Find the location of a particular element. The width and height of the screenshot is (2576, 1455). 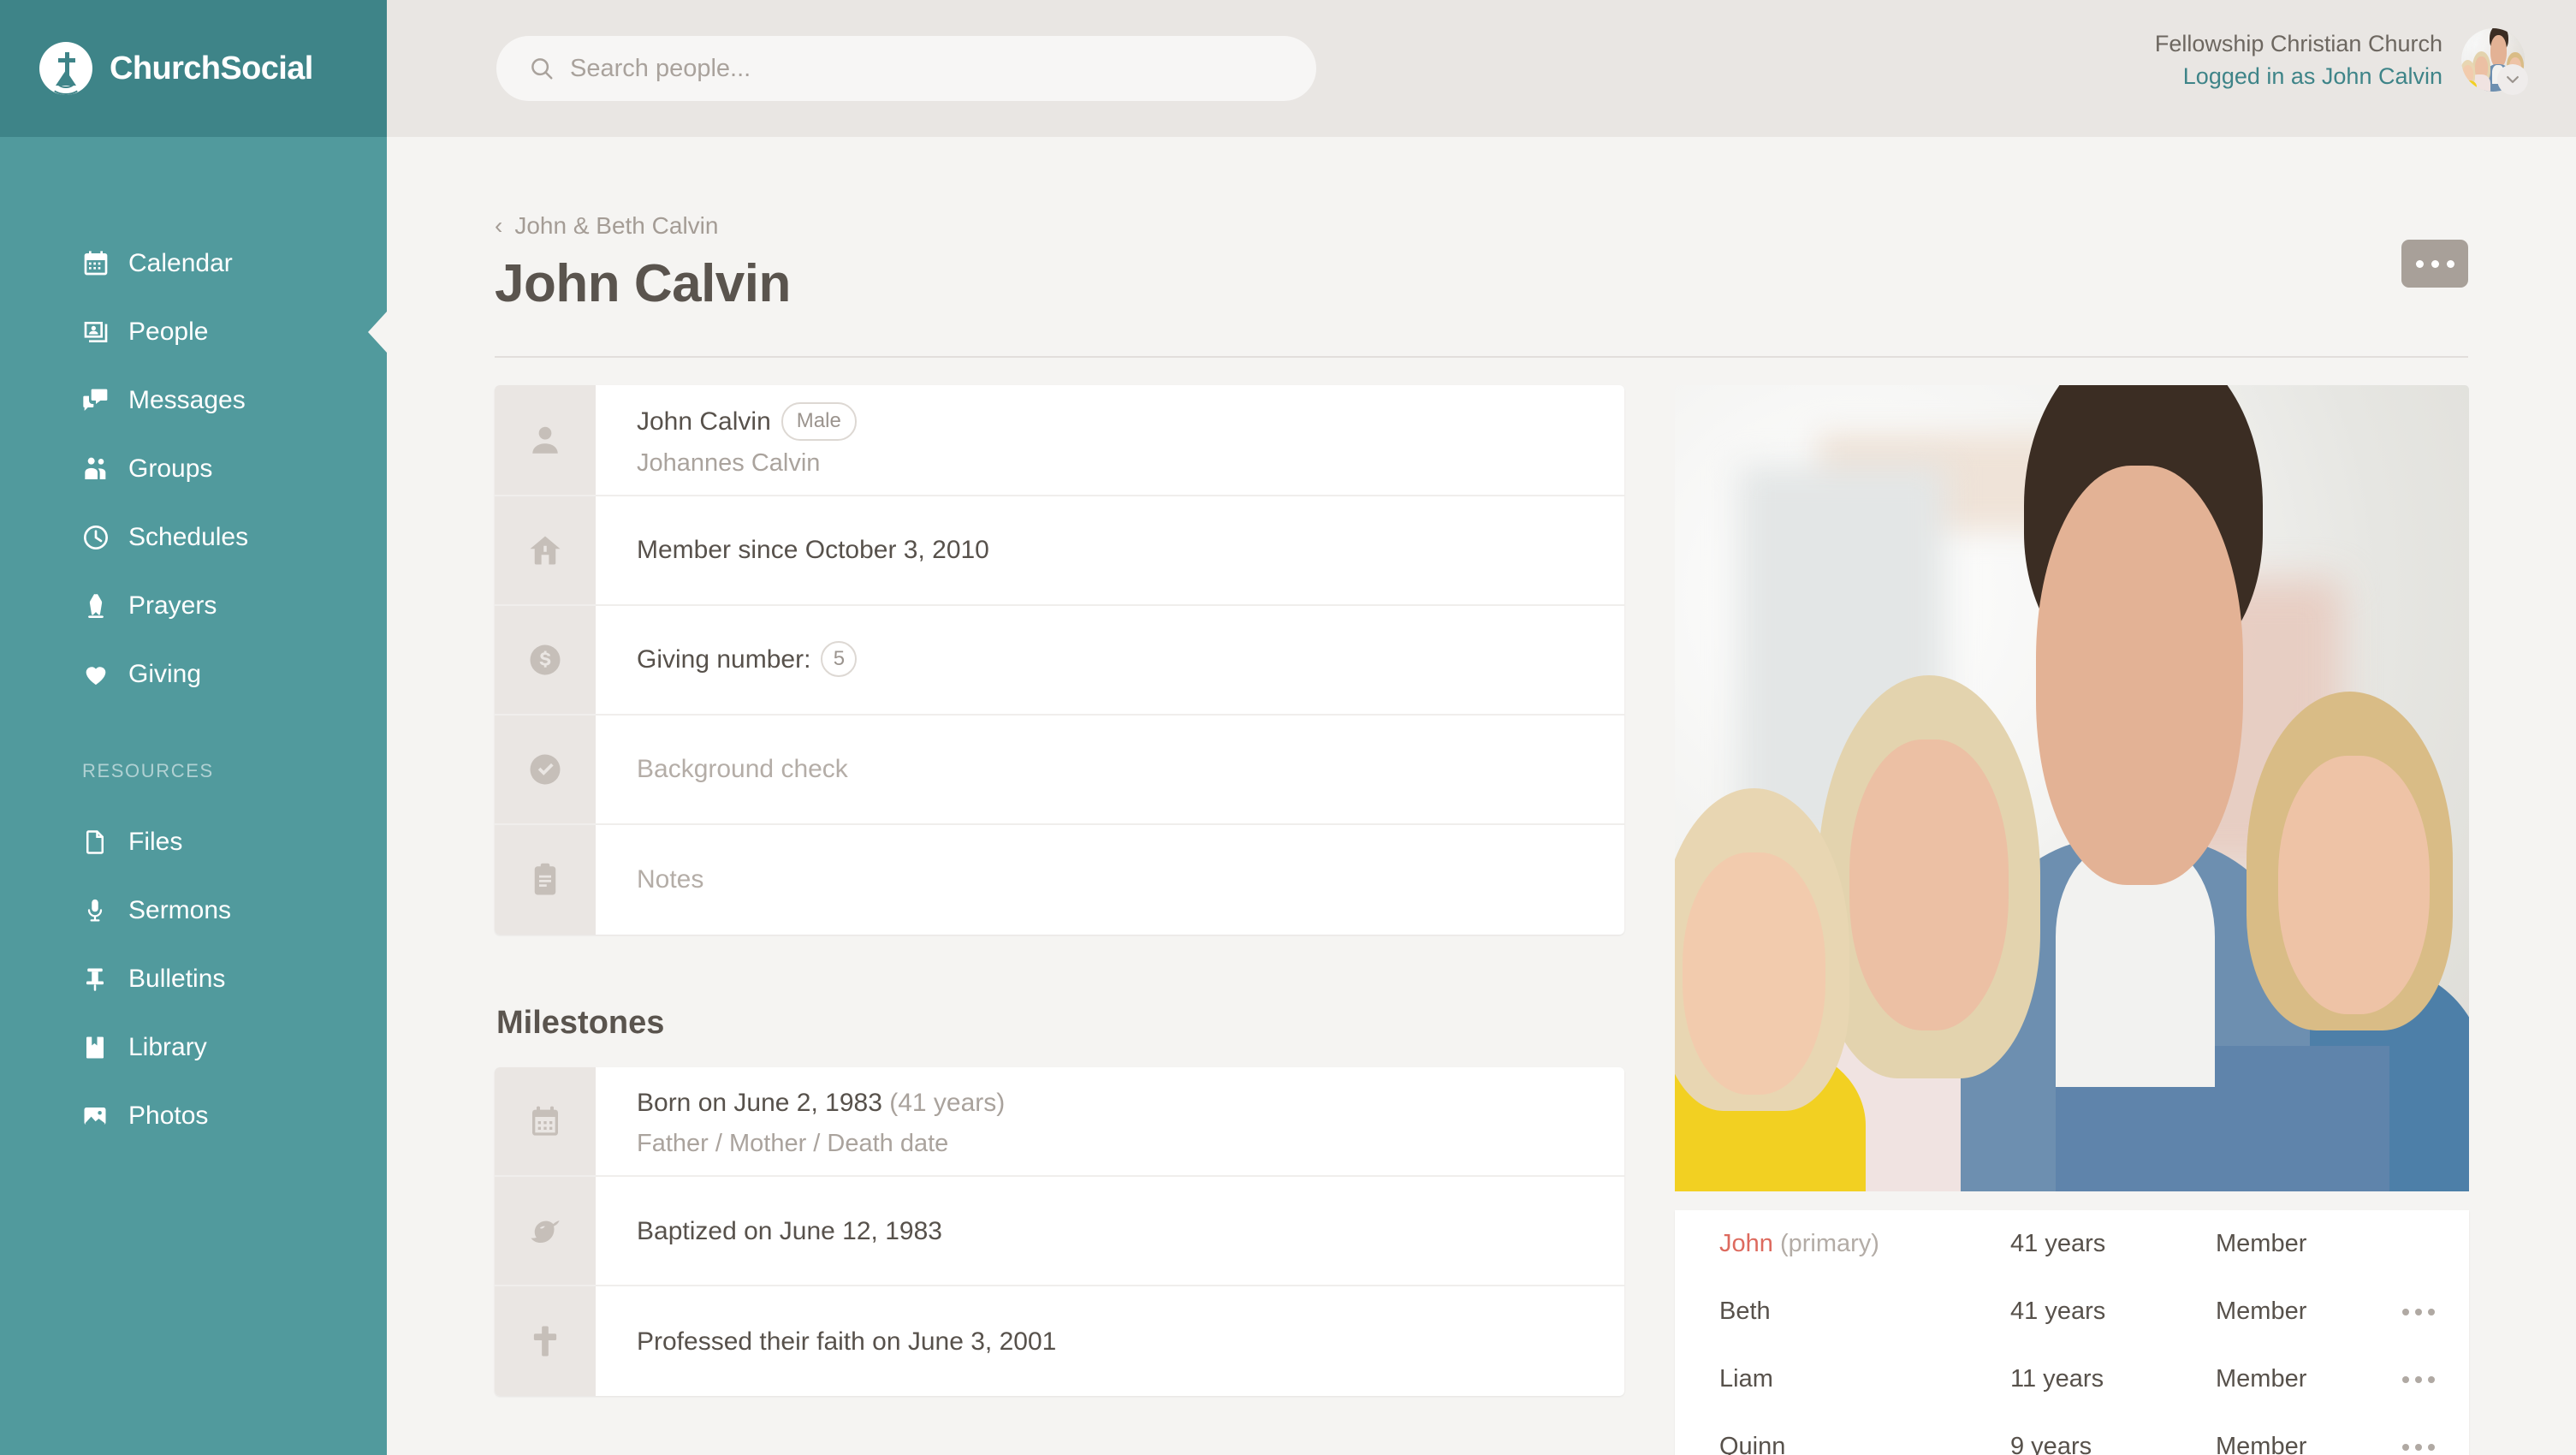

logged-in-as-link: Logged in as John Calvin is located at coordinates (2298, 76).